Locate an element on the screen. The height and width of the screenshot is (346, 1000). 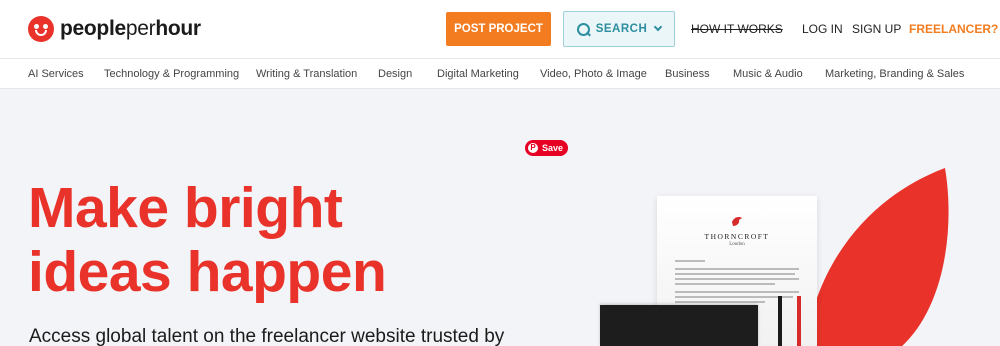
sign-up-link: SIGN UP is located at coordinates (876, 29).